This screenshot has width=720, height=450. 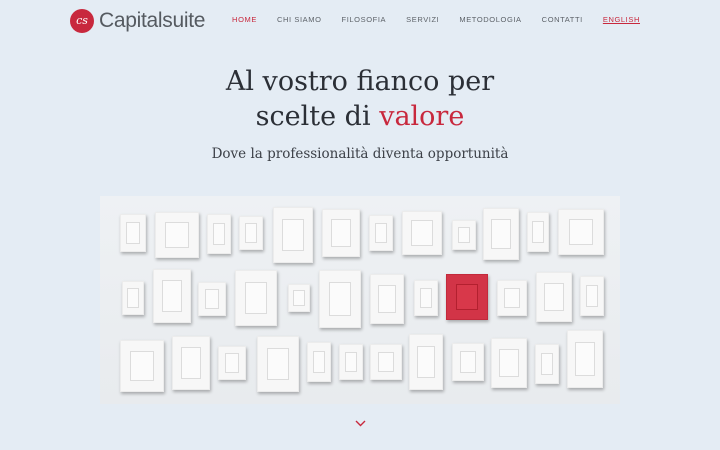 I want to click on hero-title-line1: Al vostro fianco per, so click(x=360, y=81).